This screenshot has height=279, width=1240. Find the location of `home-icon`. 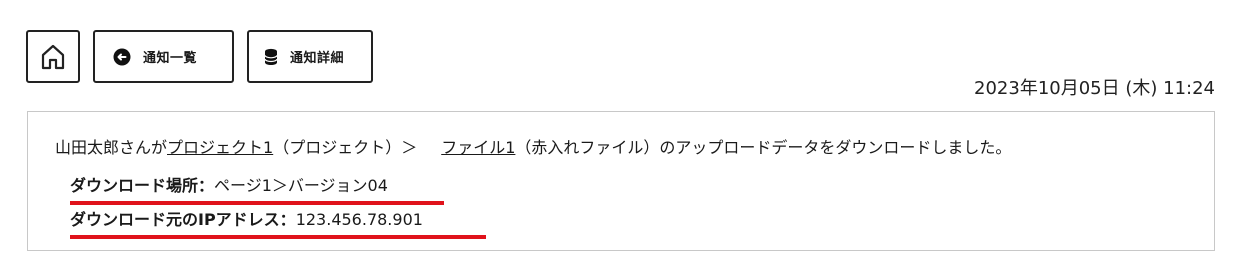

home-icon is located at coordinates (53, 57).